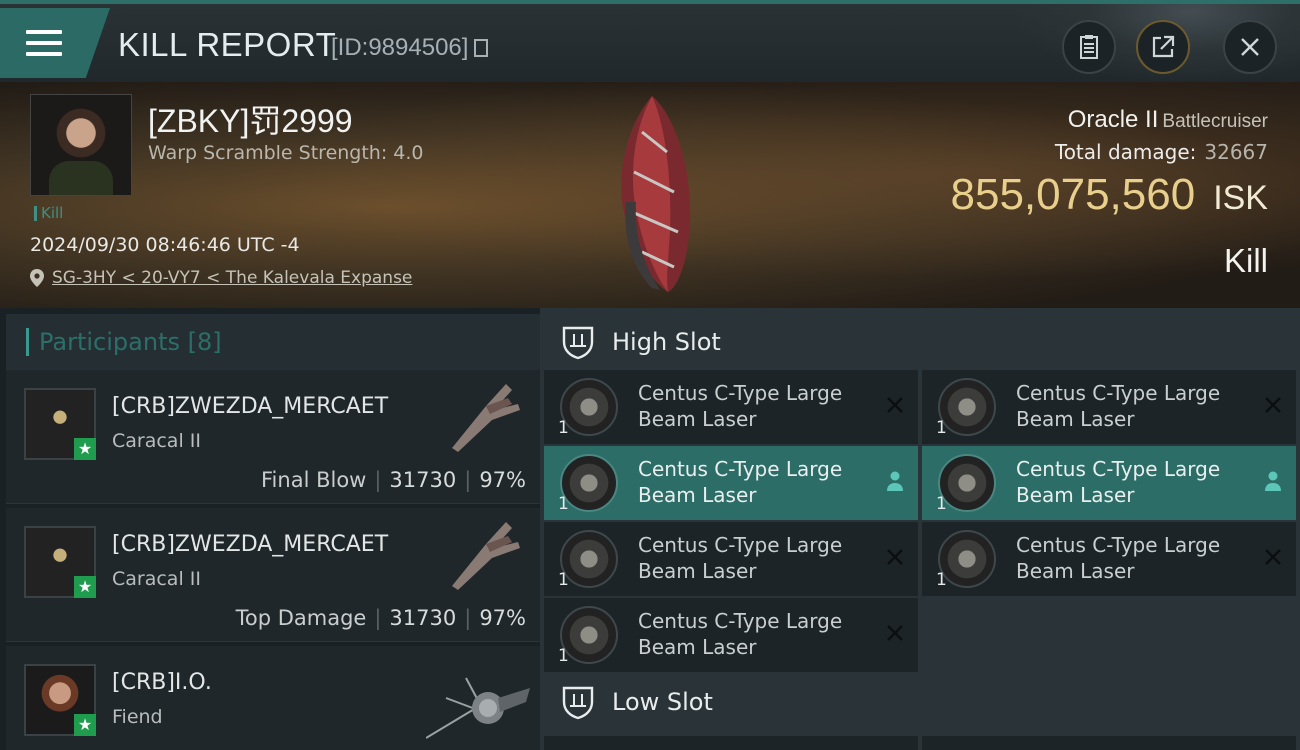 This screenshot has width=1300, height=750. What do you see at coordinates (1273, 481) in the screenshot?
I see `dropped-person-icon` at bounding box center [1273, 481].